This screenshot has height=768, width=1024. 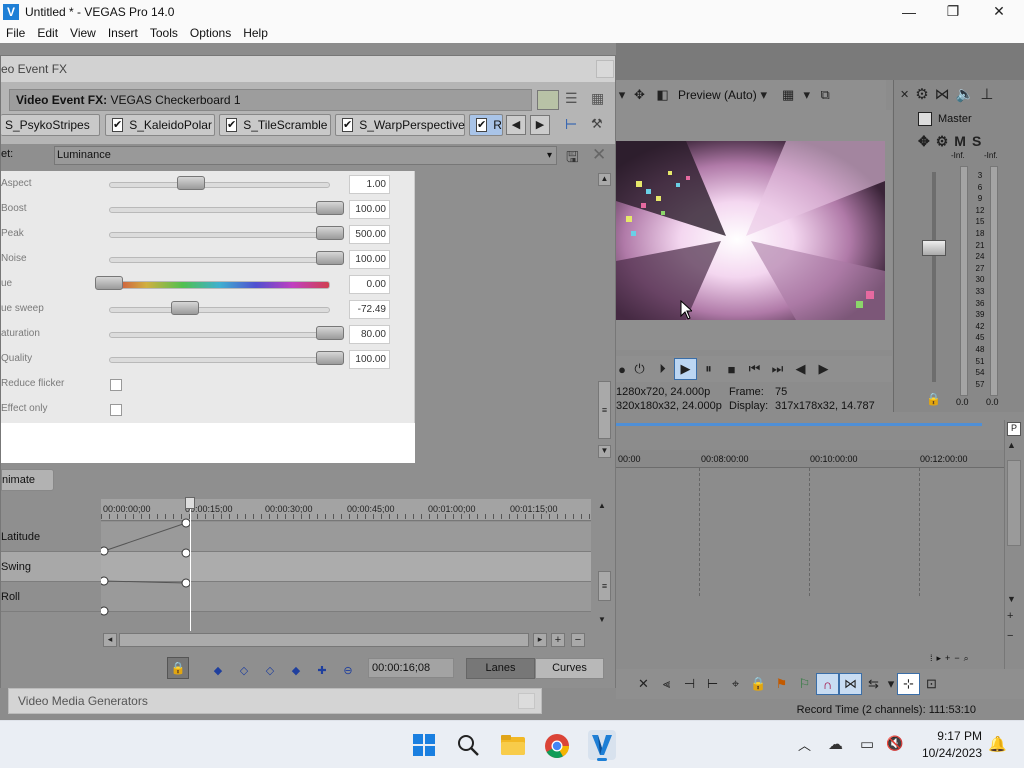 What do you see at coordinates (369, 184) in the screenshot?
I see `fx-param-value-field: 1.00` at bounding box center [369, 184].